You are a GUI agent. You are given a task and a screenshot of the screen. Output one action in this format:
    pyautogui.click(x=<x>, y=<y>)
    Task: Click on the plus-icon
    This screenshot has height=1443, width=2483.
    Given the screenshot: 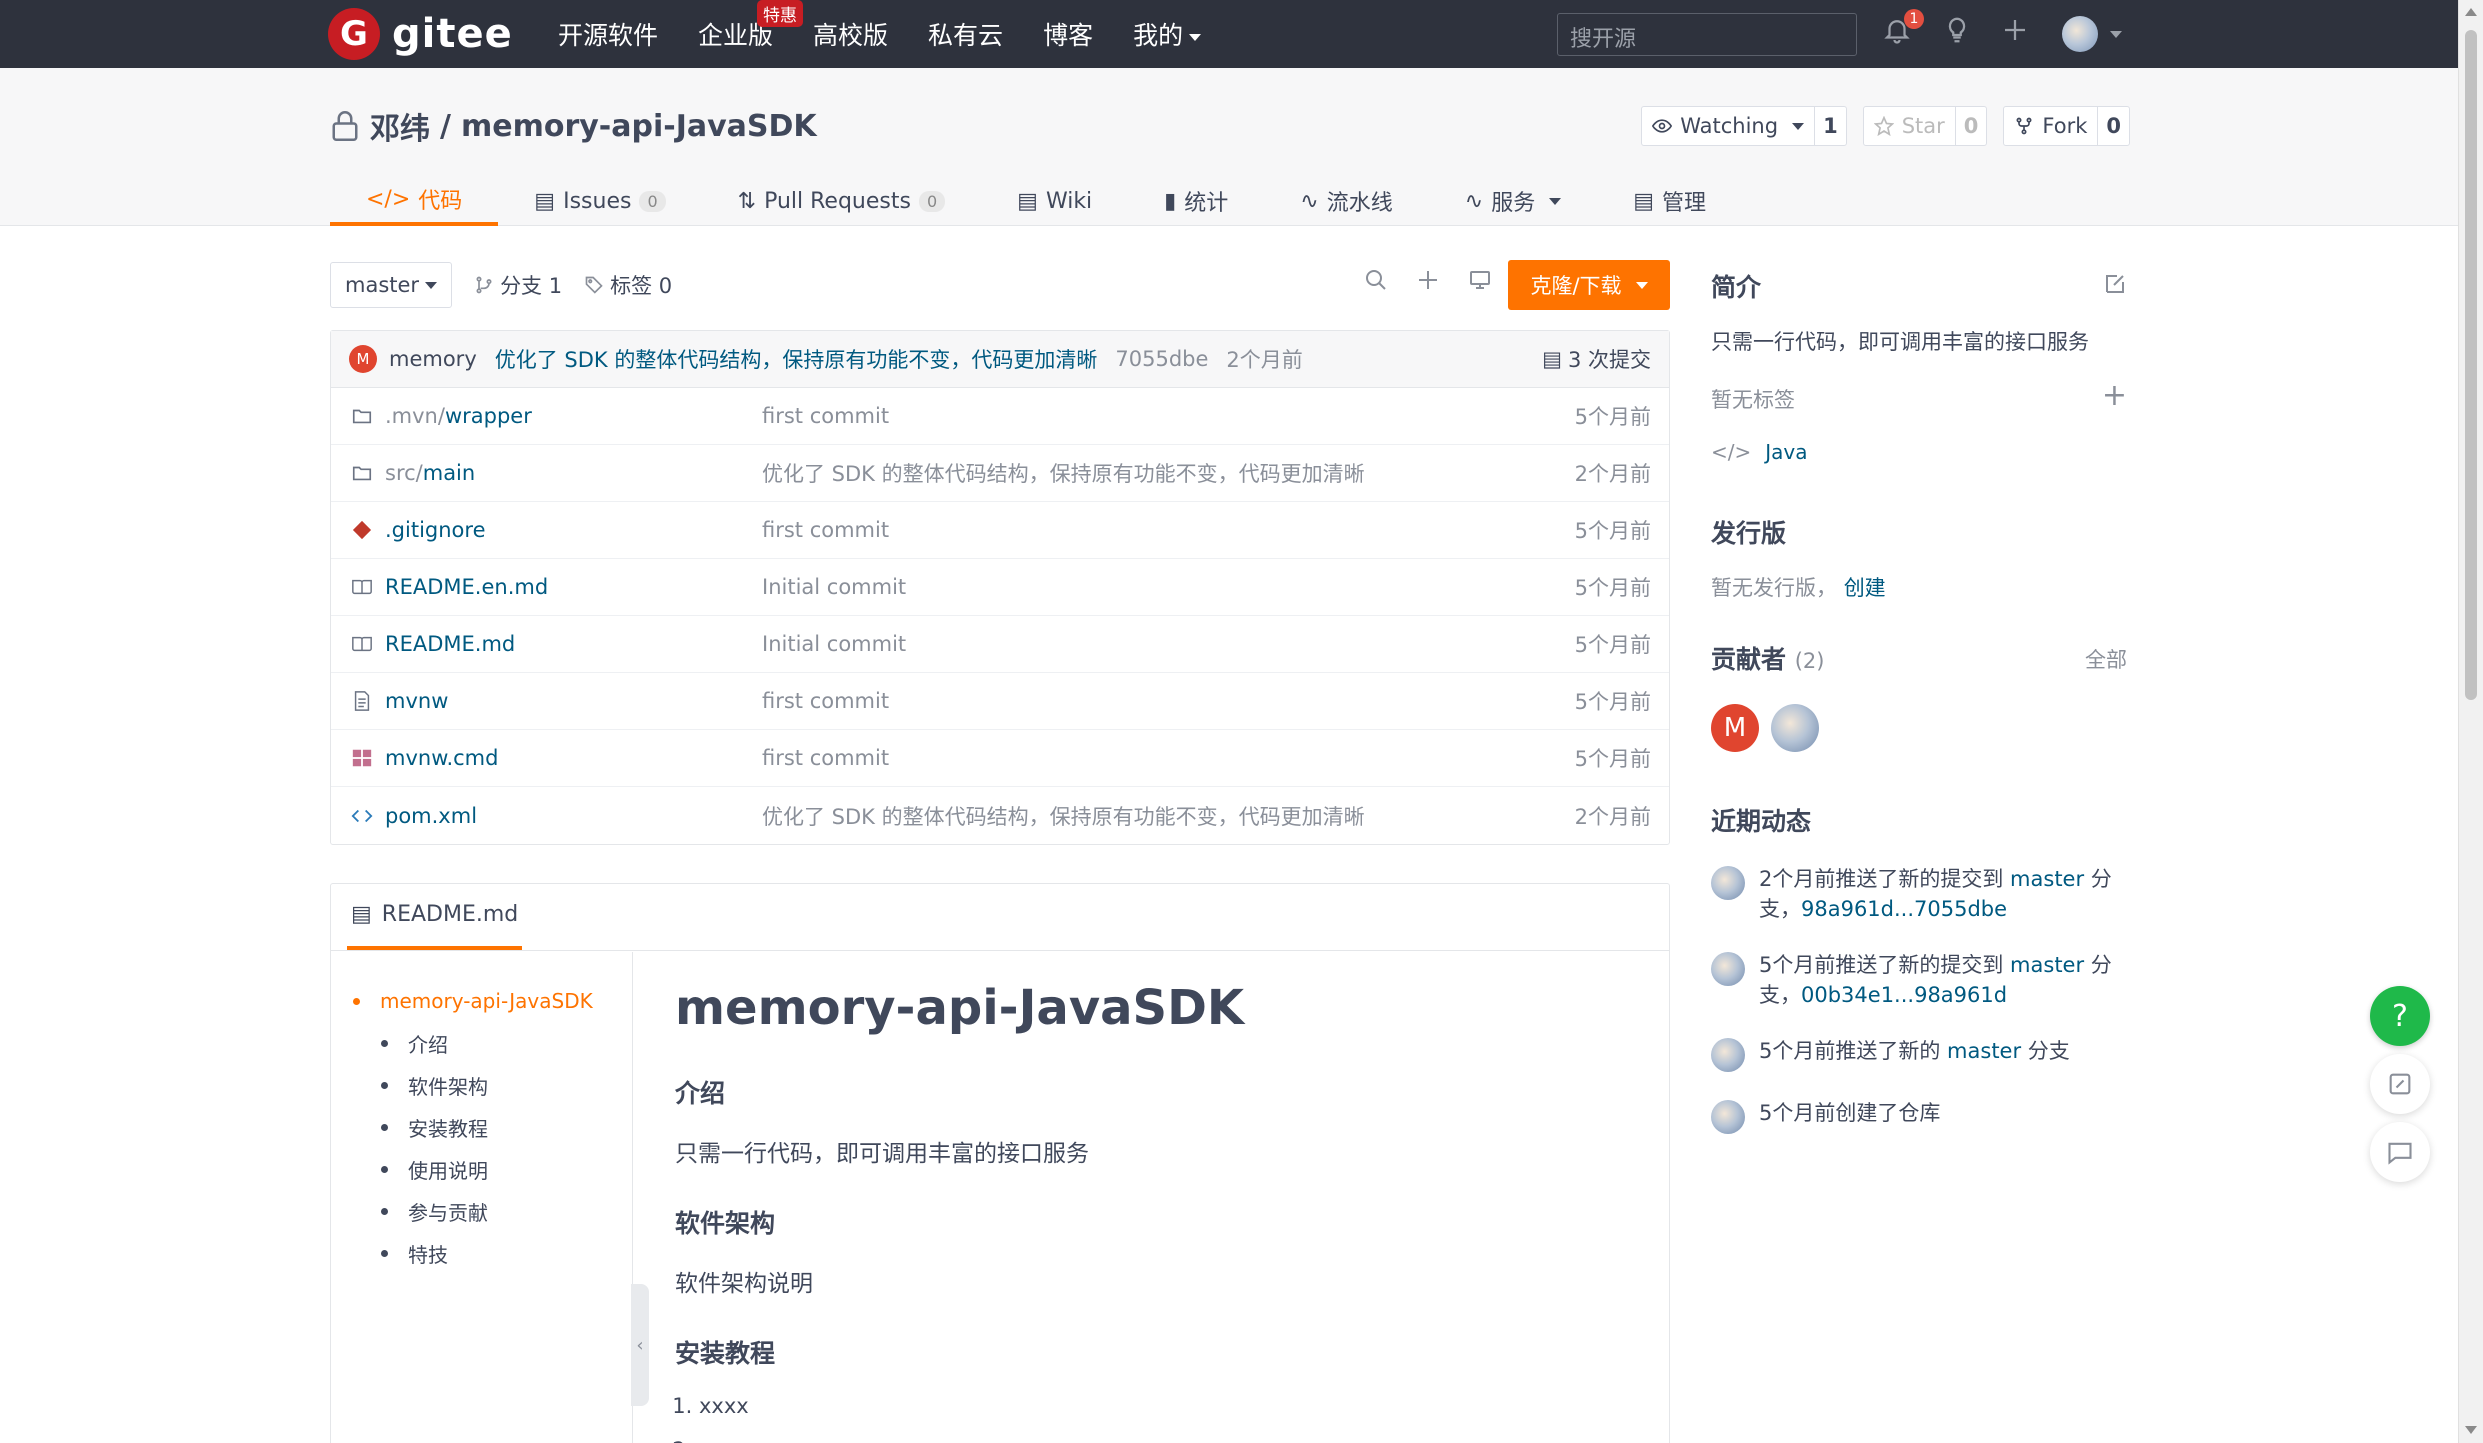 What is the action you would take?
    pyautogui.click(x=2018, y=33)
    